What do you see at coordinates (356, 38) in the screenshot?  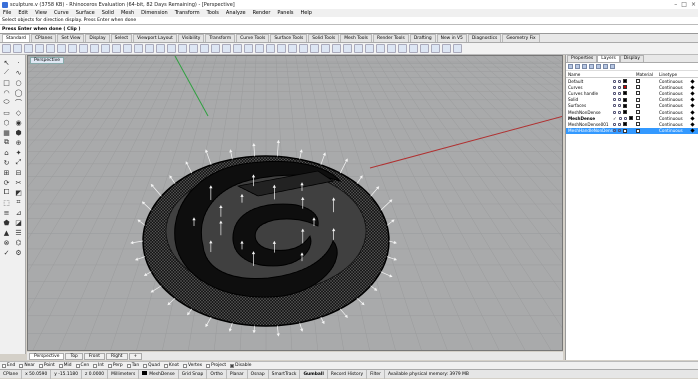 I see `tab-mesh-tools: Mesh Tools` at bounding box center [356, 38].